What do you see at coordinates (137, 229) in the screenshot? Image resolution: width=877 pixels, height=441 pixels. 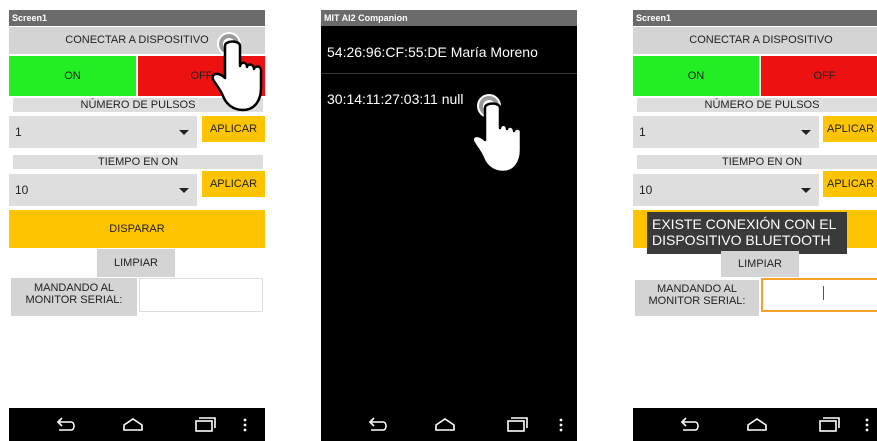 I see `fire-button: DISPARAR` at bounding box center [137, 229].